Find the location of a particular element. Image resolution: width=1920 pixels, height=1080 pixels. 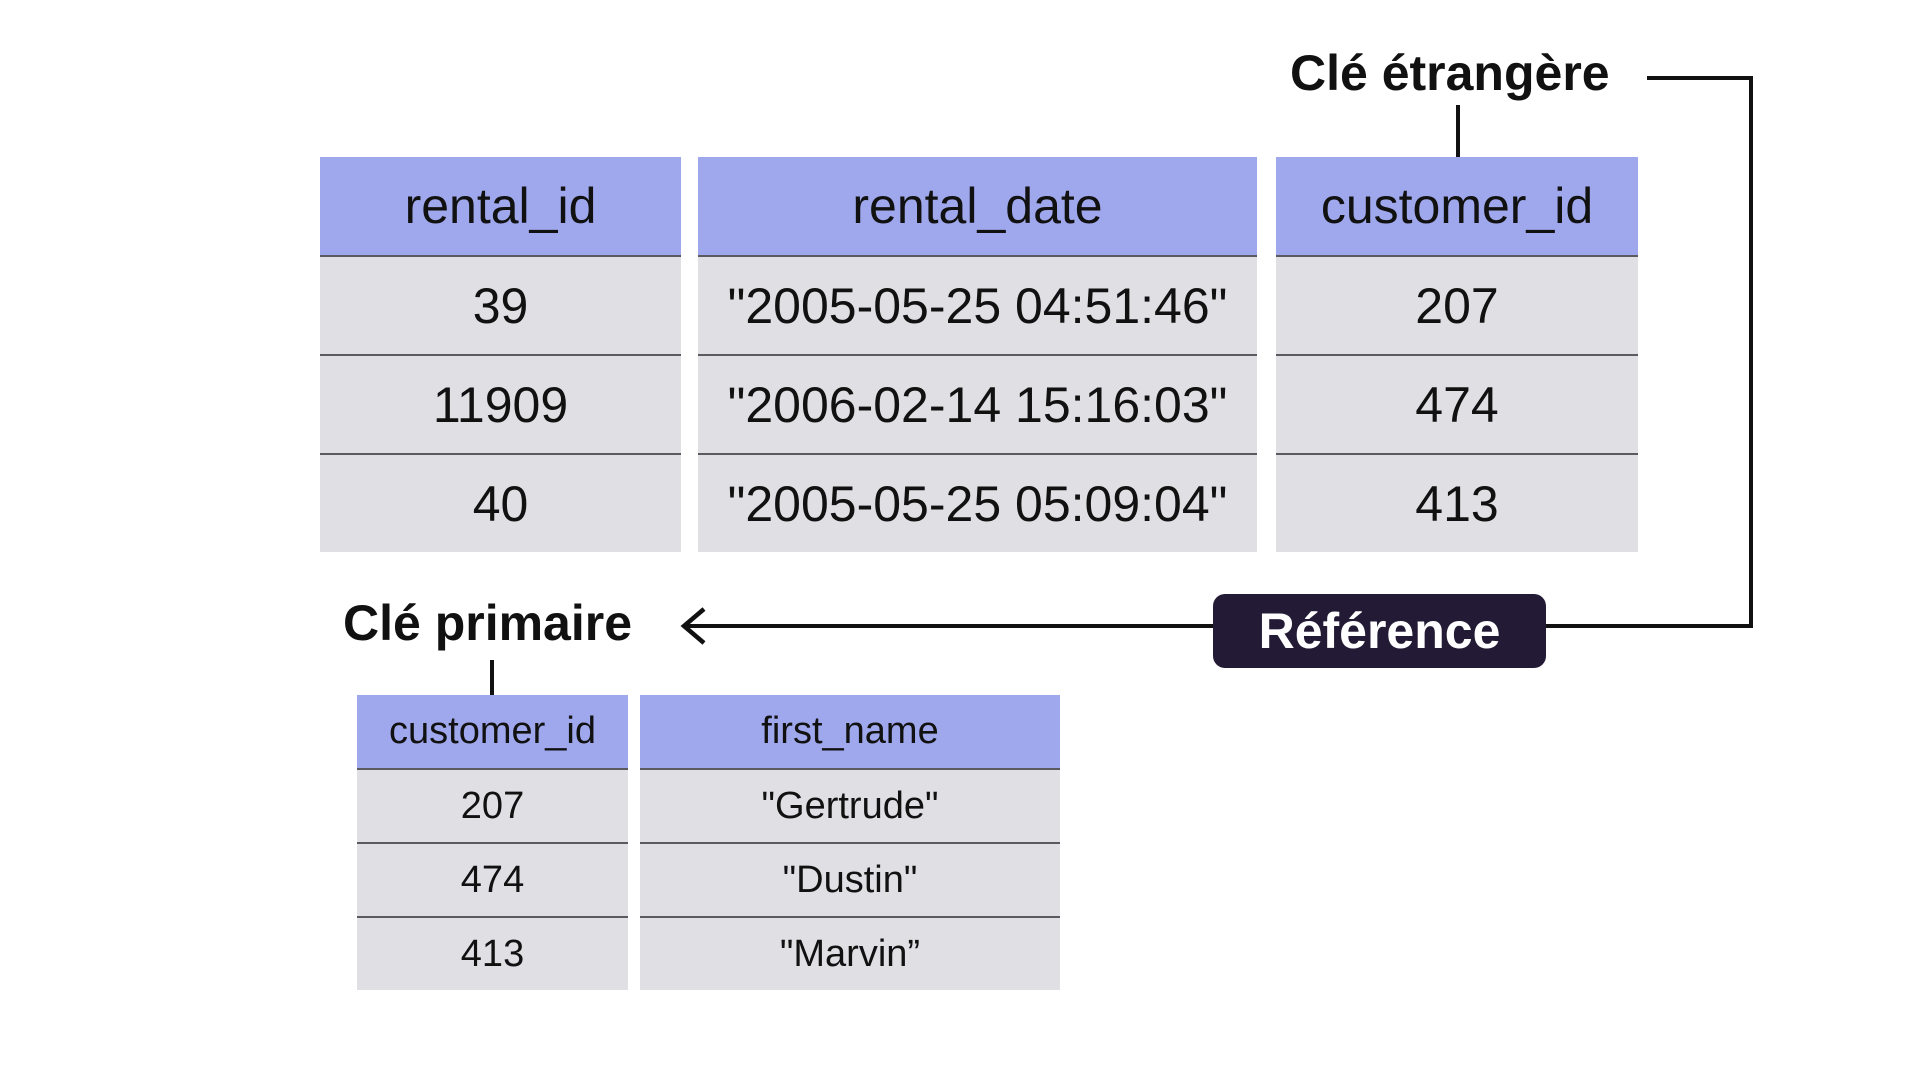

arrow-left-icon is located at coordinates (693, 626).